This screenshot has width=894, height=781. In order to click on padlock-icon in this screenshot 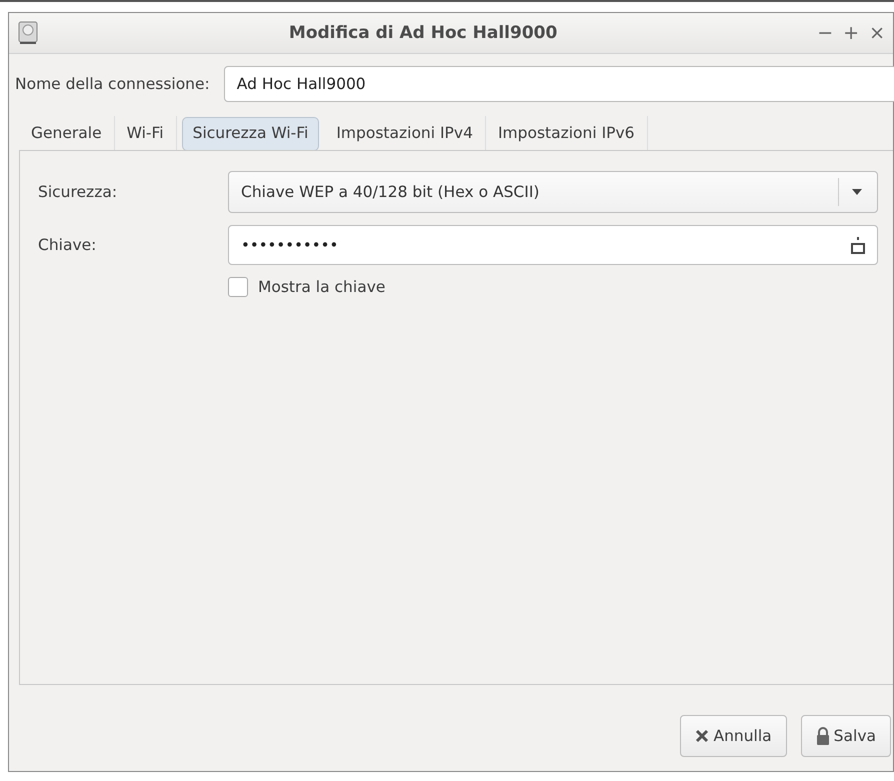, I will do `click(823, 736)`.